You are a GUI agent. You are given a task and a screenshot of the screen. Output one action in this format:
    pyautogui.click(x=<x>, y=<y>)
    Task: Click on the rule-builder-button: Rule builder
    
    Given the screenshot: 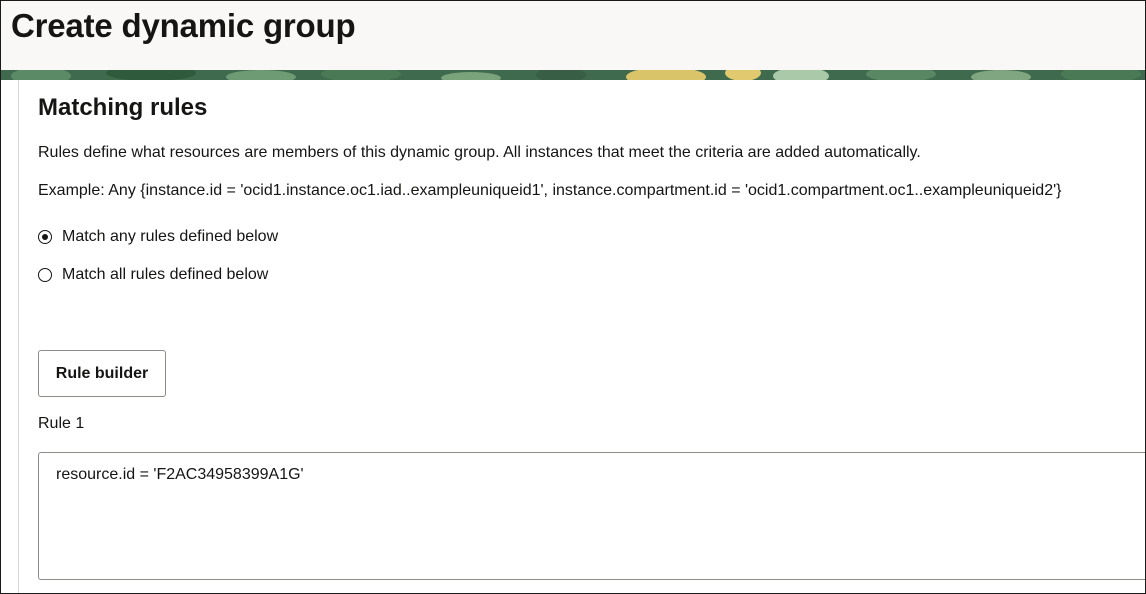 What is the action you would take?
    pyautogui.click(x=102, y=373)
    